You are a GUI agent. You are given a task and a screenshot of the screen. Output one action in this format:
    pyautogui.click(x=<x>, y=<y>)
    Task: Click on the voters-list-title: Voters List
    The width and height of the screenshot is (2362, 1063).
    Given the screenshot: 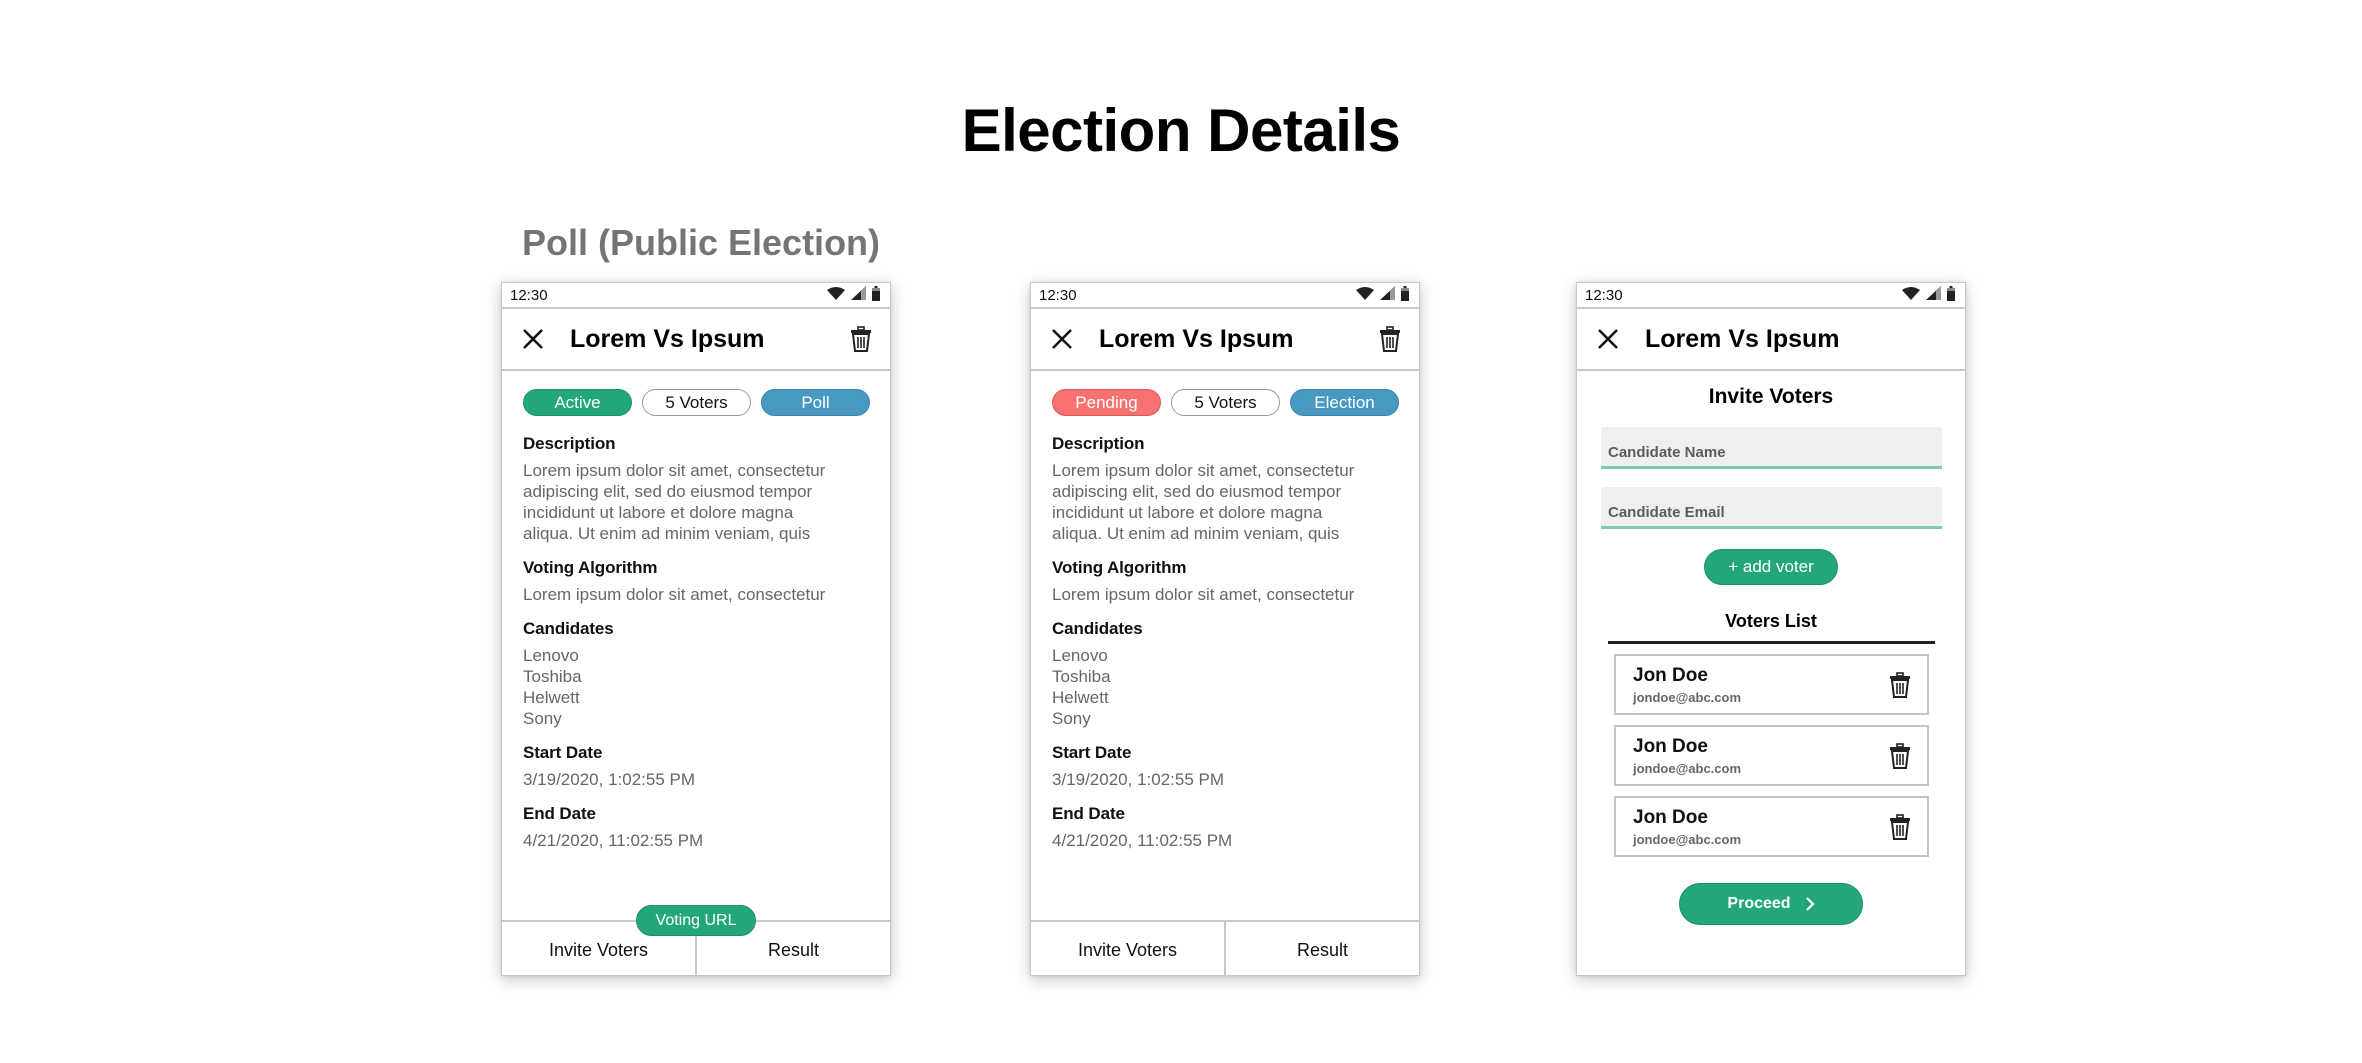 What is the action you would take?
    pyautogui.click(x=1771, y=621)
    